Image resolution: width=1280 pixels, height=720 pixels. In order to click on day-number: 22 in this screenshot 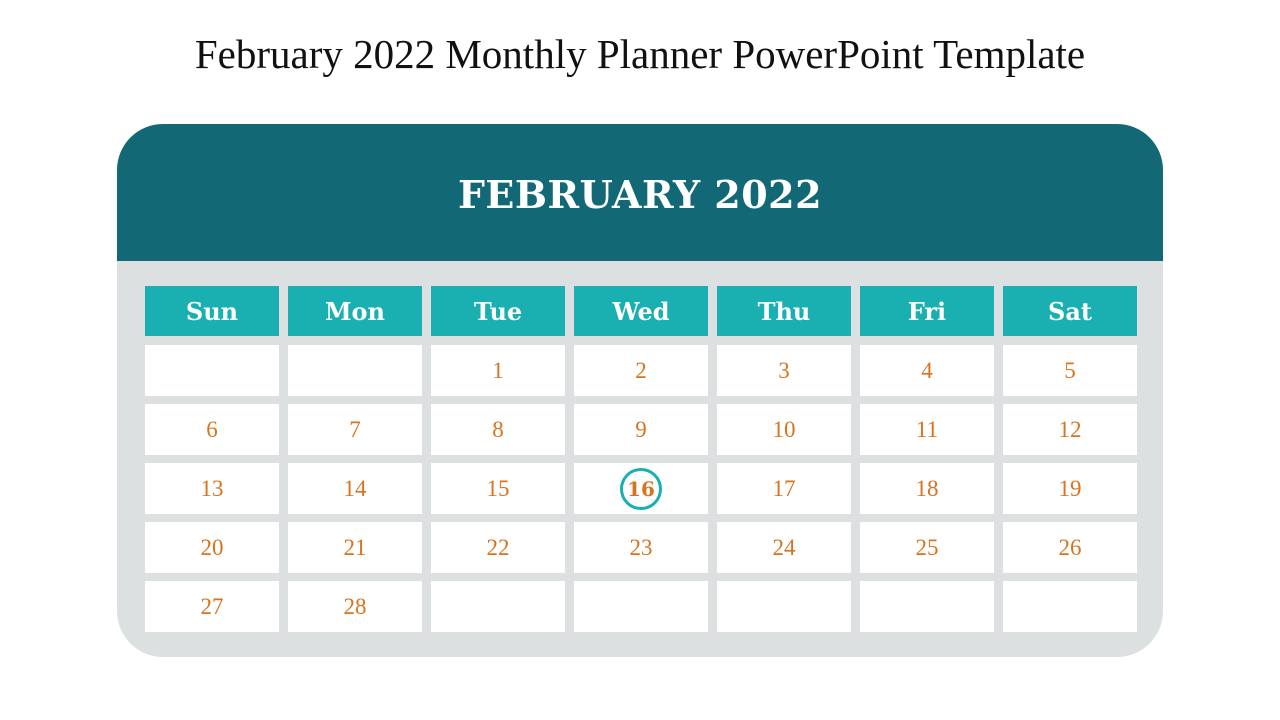, I will do `click(498, 547)`.